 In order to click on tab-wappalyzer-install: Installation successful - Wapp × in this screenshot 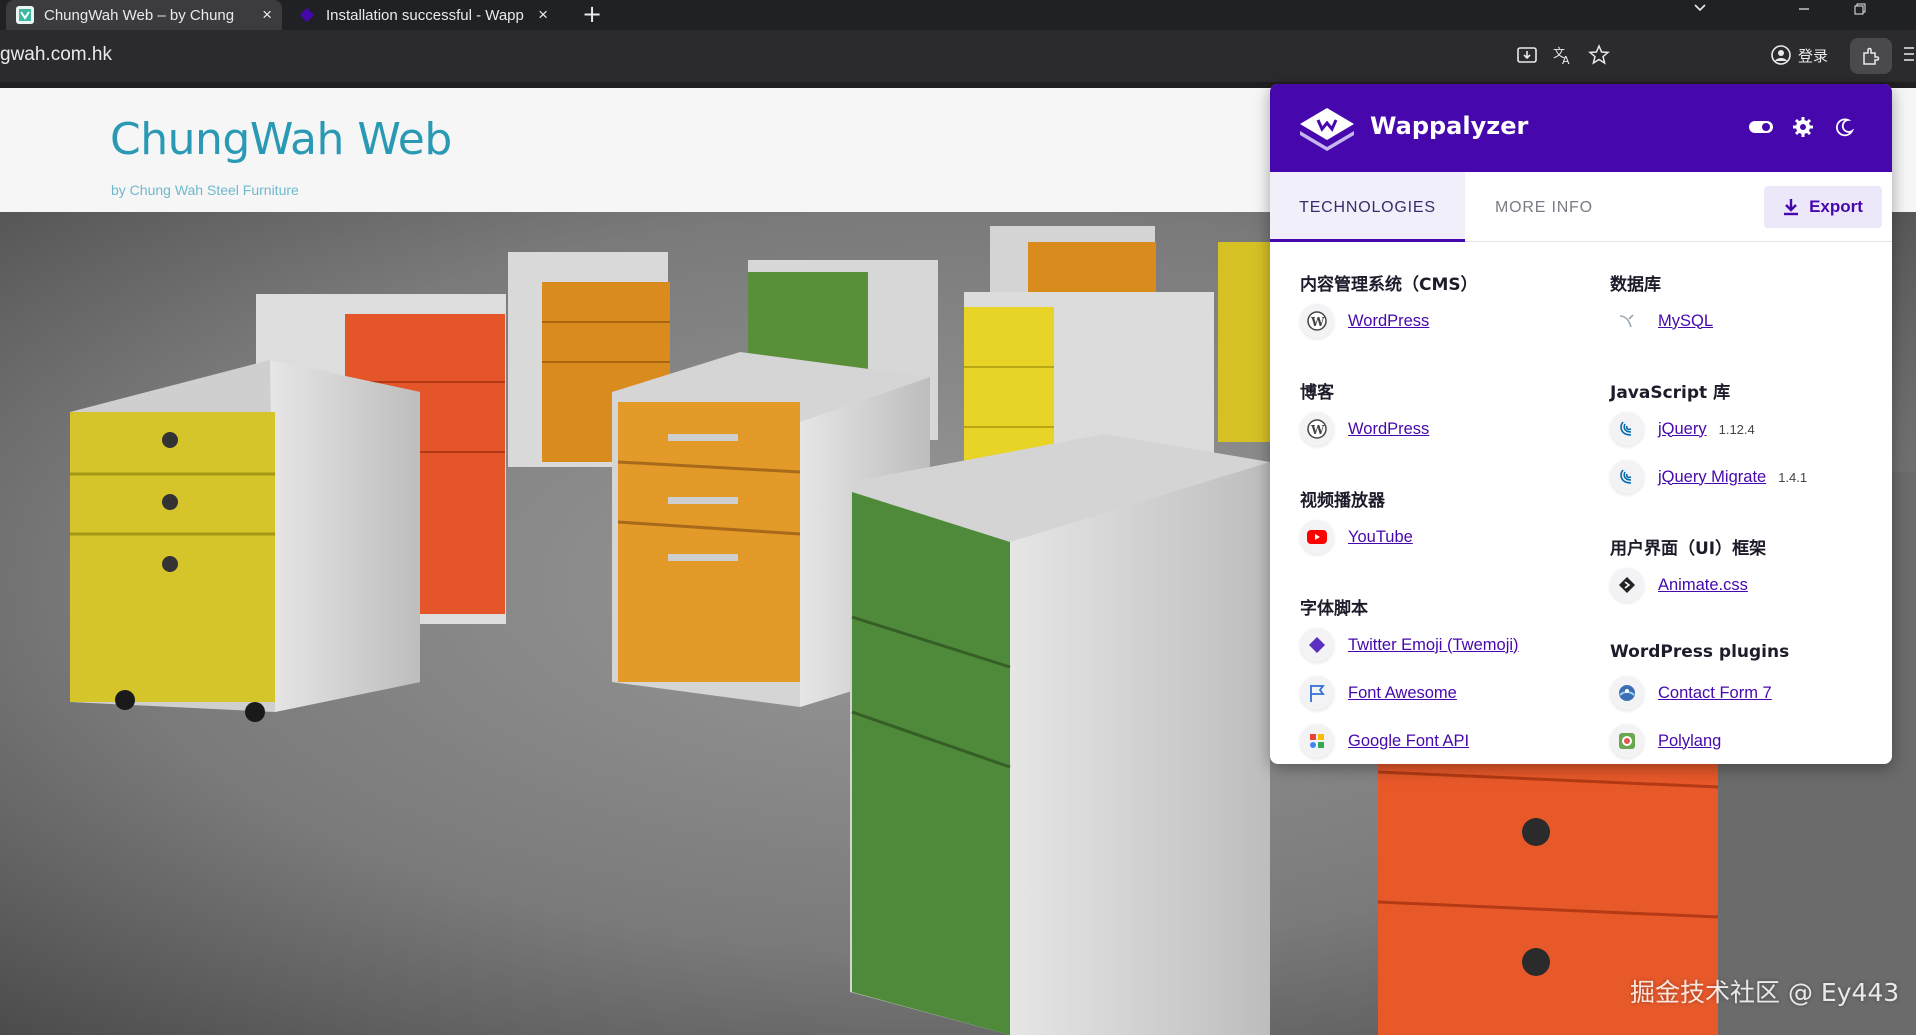, I will do `click(423, 15)`.